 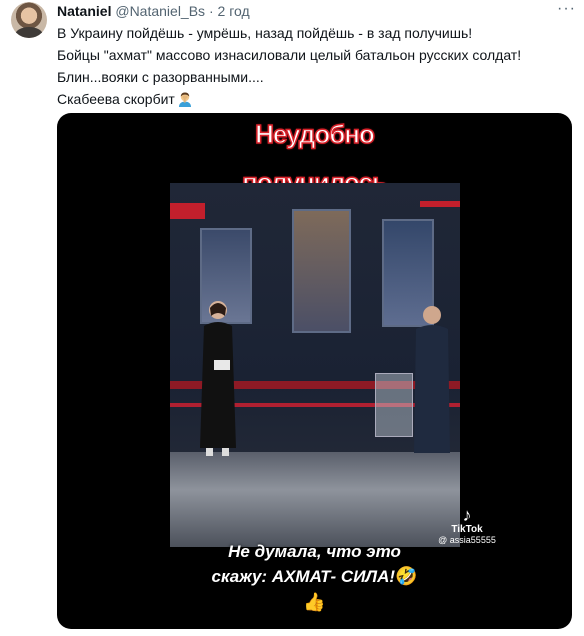 What do you see at coordinates (234, 11) in the screenshot?
I see `timestamp: 2 год` at bounding box center [234, 11].